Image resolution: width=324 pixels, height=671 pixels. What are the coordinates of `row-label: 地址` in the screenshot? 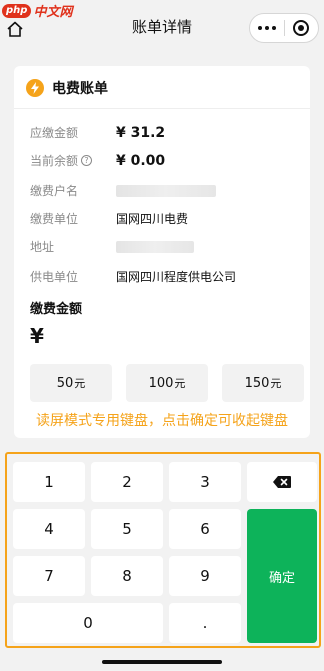 It's located at (42, 247).